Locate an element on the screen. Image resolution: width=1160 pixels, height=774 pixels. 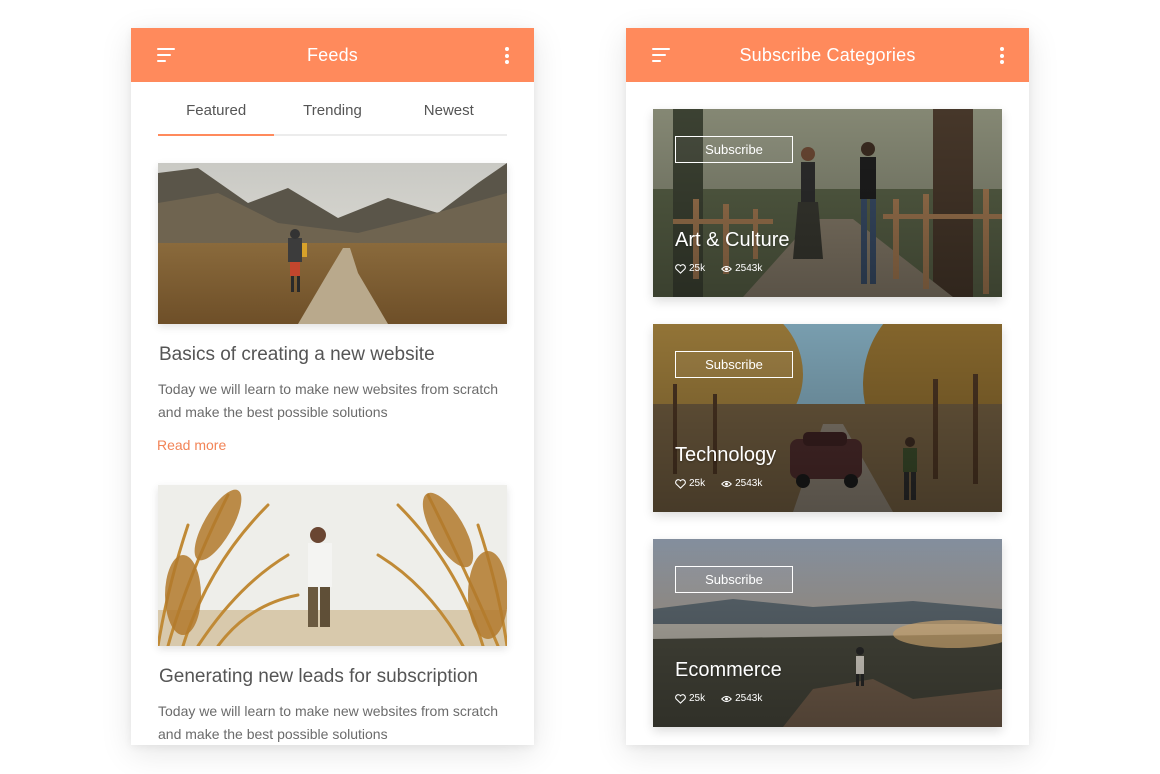
category-card-ecommerce: Subscribe Ecommerce 25k 2543k is located at coordinates (827, 633).